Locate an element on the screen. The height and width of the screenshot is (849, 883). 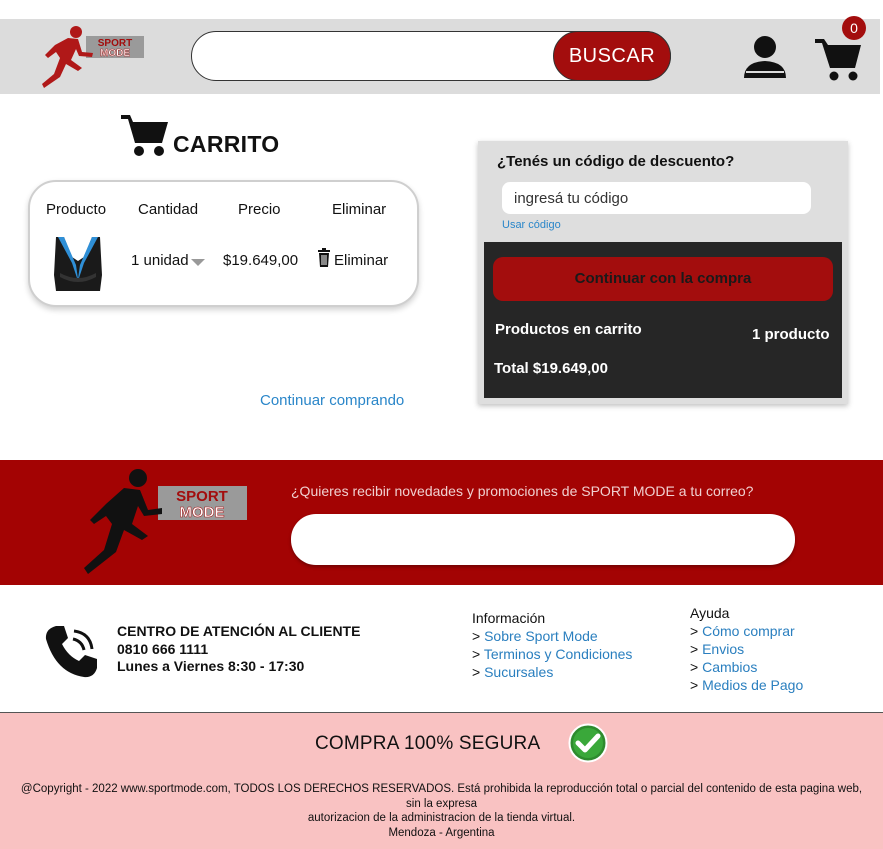
phone-icon is located at coordinates (71, 652).